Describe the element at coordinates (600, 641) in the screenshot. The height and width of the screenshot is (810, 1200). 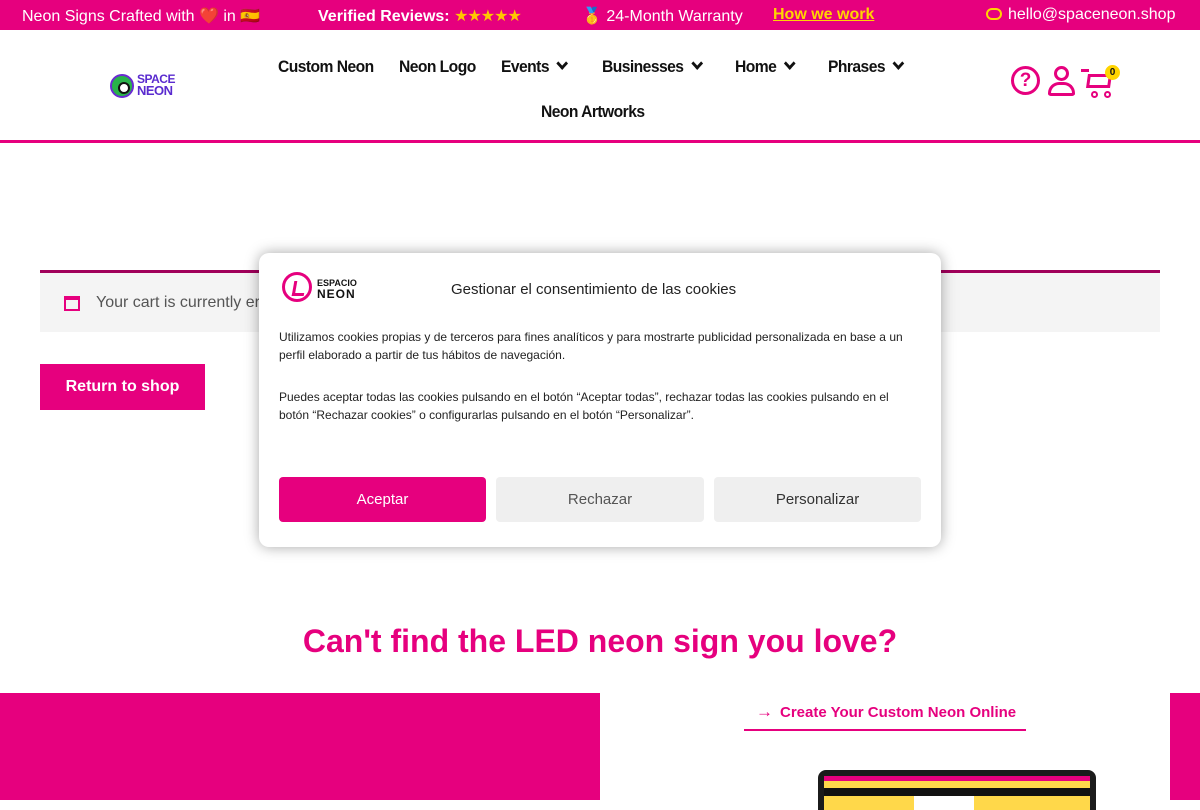
I see `cta-heading: Can't find the LED neon sign you love?` at that location.